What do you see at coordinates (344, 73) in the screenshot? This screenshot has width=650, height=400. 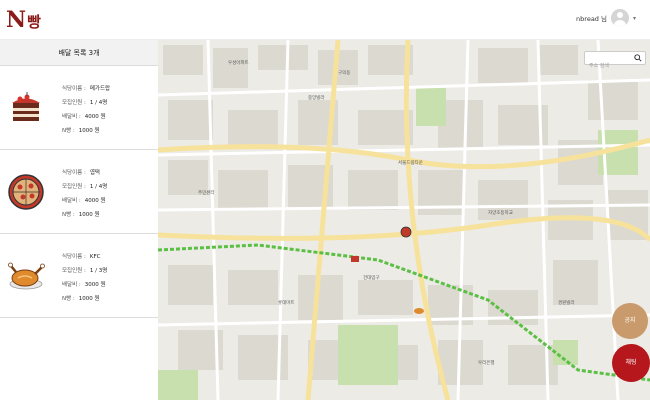 I see `map-label: 구의동` at bounding box center [344, 73].